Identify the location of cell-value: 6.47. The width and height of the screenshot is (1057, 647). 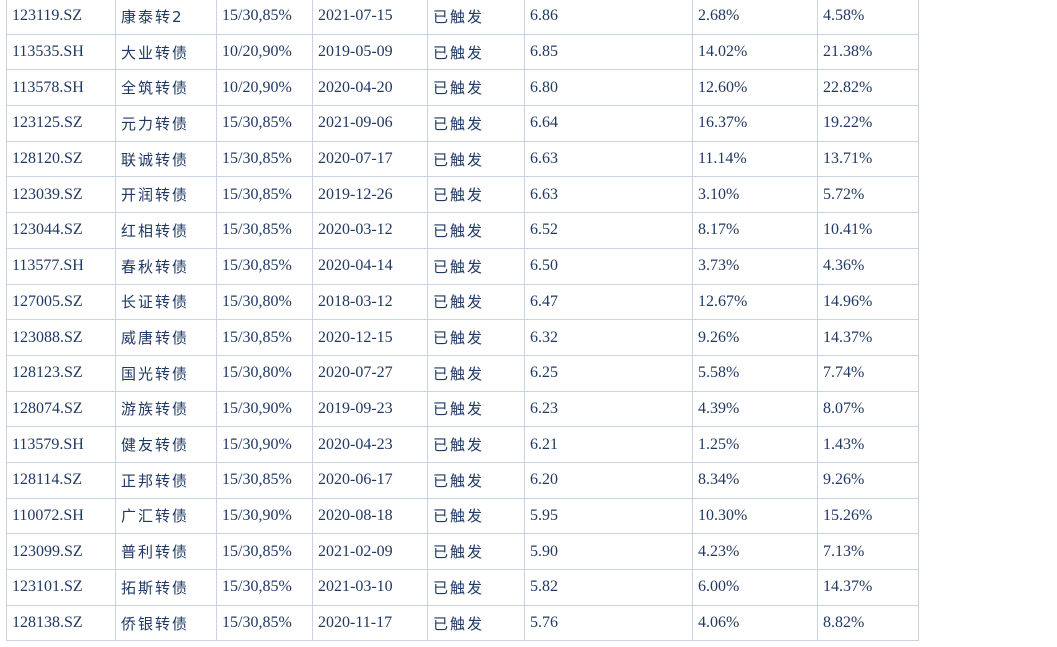
(608, 302).